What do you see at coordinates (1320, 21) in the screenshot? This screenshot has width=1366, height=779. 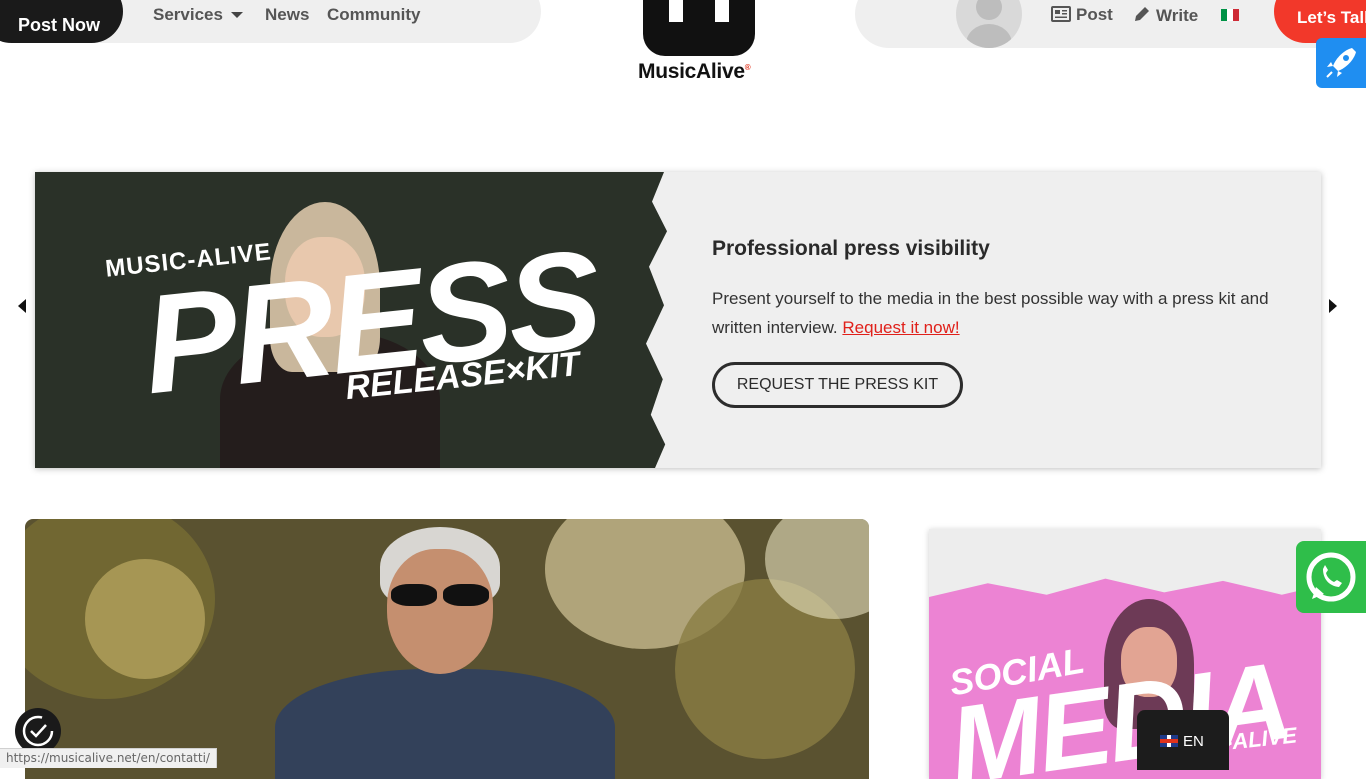 I see `lets-talk-button: Let’s Talk` at bounding box center [1320, 21].